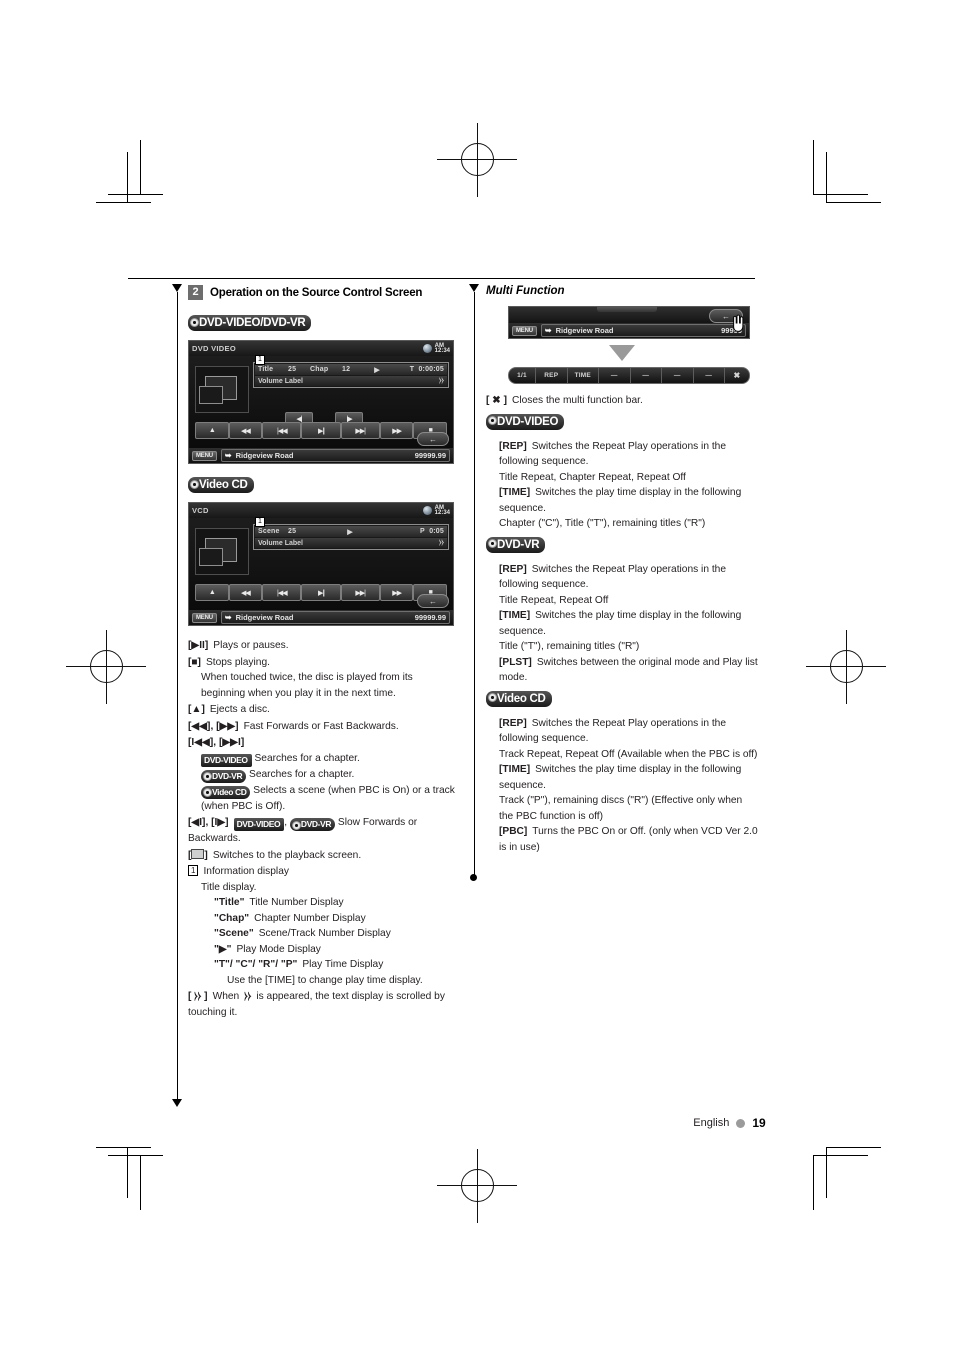 The image size is (954, 1350). Describe the element at coordinates (826, 177) in the screenshot. I see `crop-mark-tr-v2` at that location.